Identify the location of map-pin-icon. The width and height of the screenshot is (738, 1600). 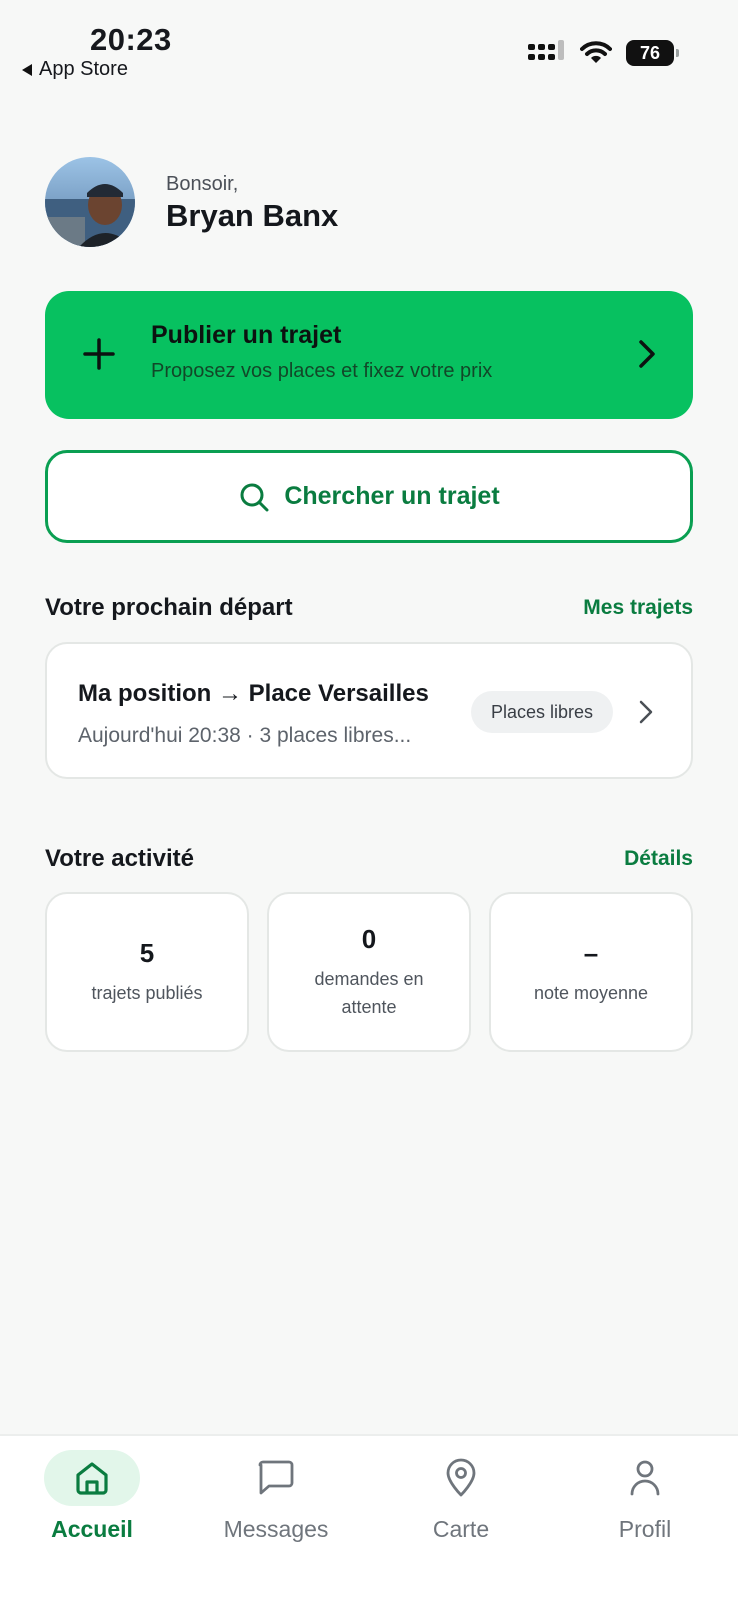
(461, 1477).